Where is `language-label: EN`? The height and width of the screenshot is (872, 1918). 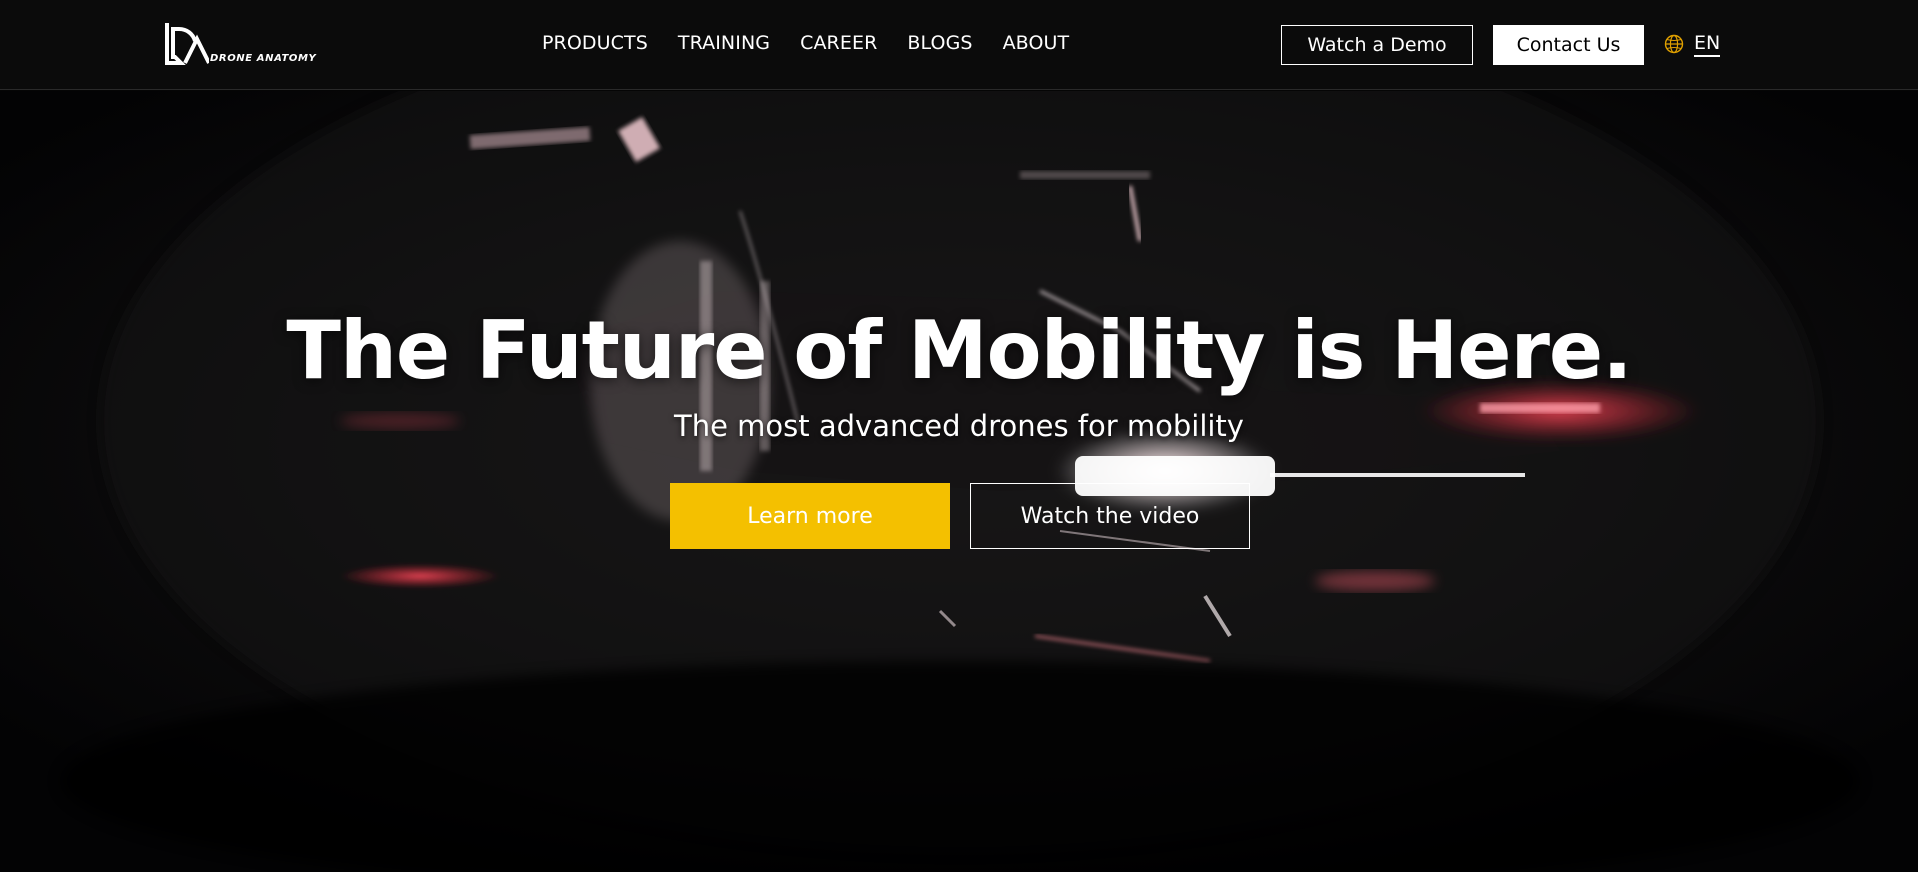 language-label: EN is located at coordinates (1707, 44).